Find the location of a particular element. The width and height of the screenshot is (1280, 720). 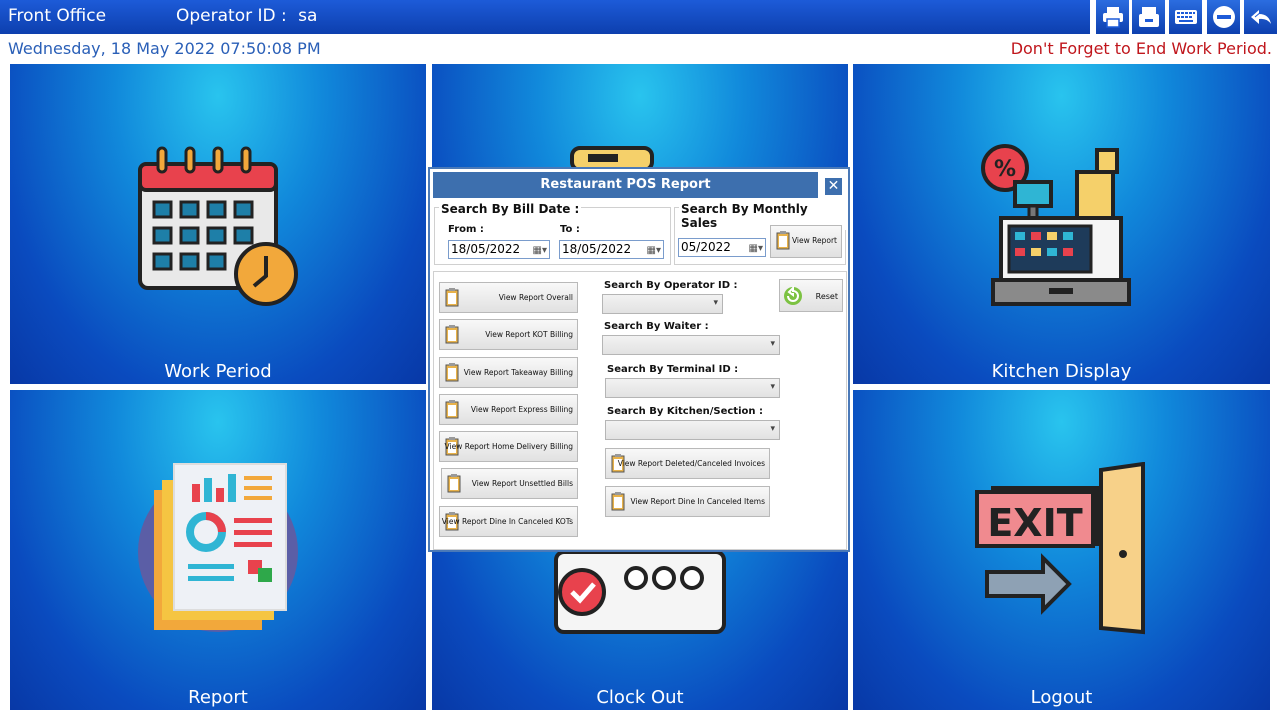

kitchen-filter-label: Search By Kitchen/Section : is located at coordinates (685, 411).